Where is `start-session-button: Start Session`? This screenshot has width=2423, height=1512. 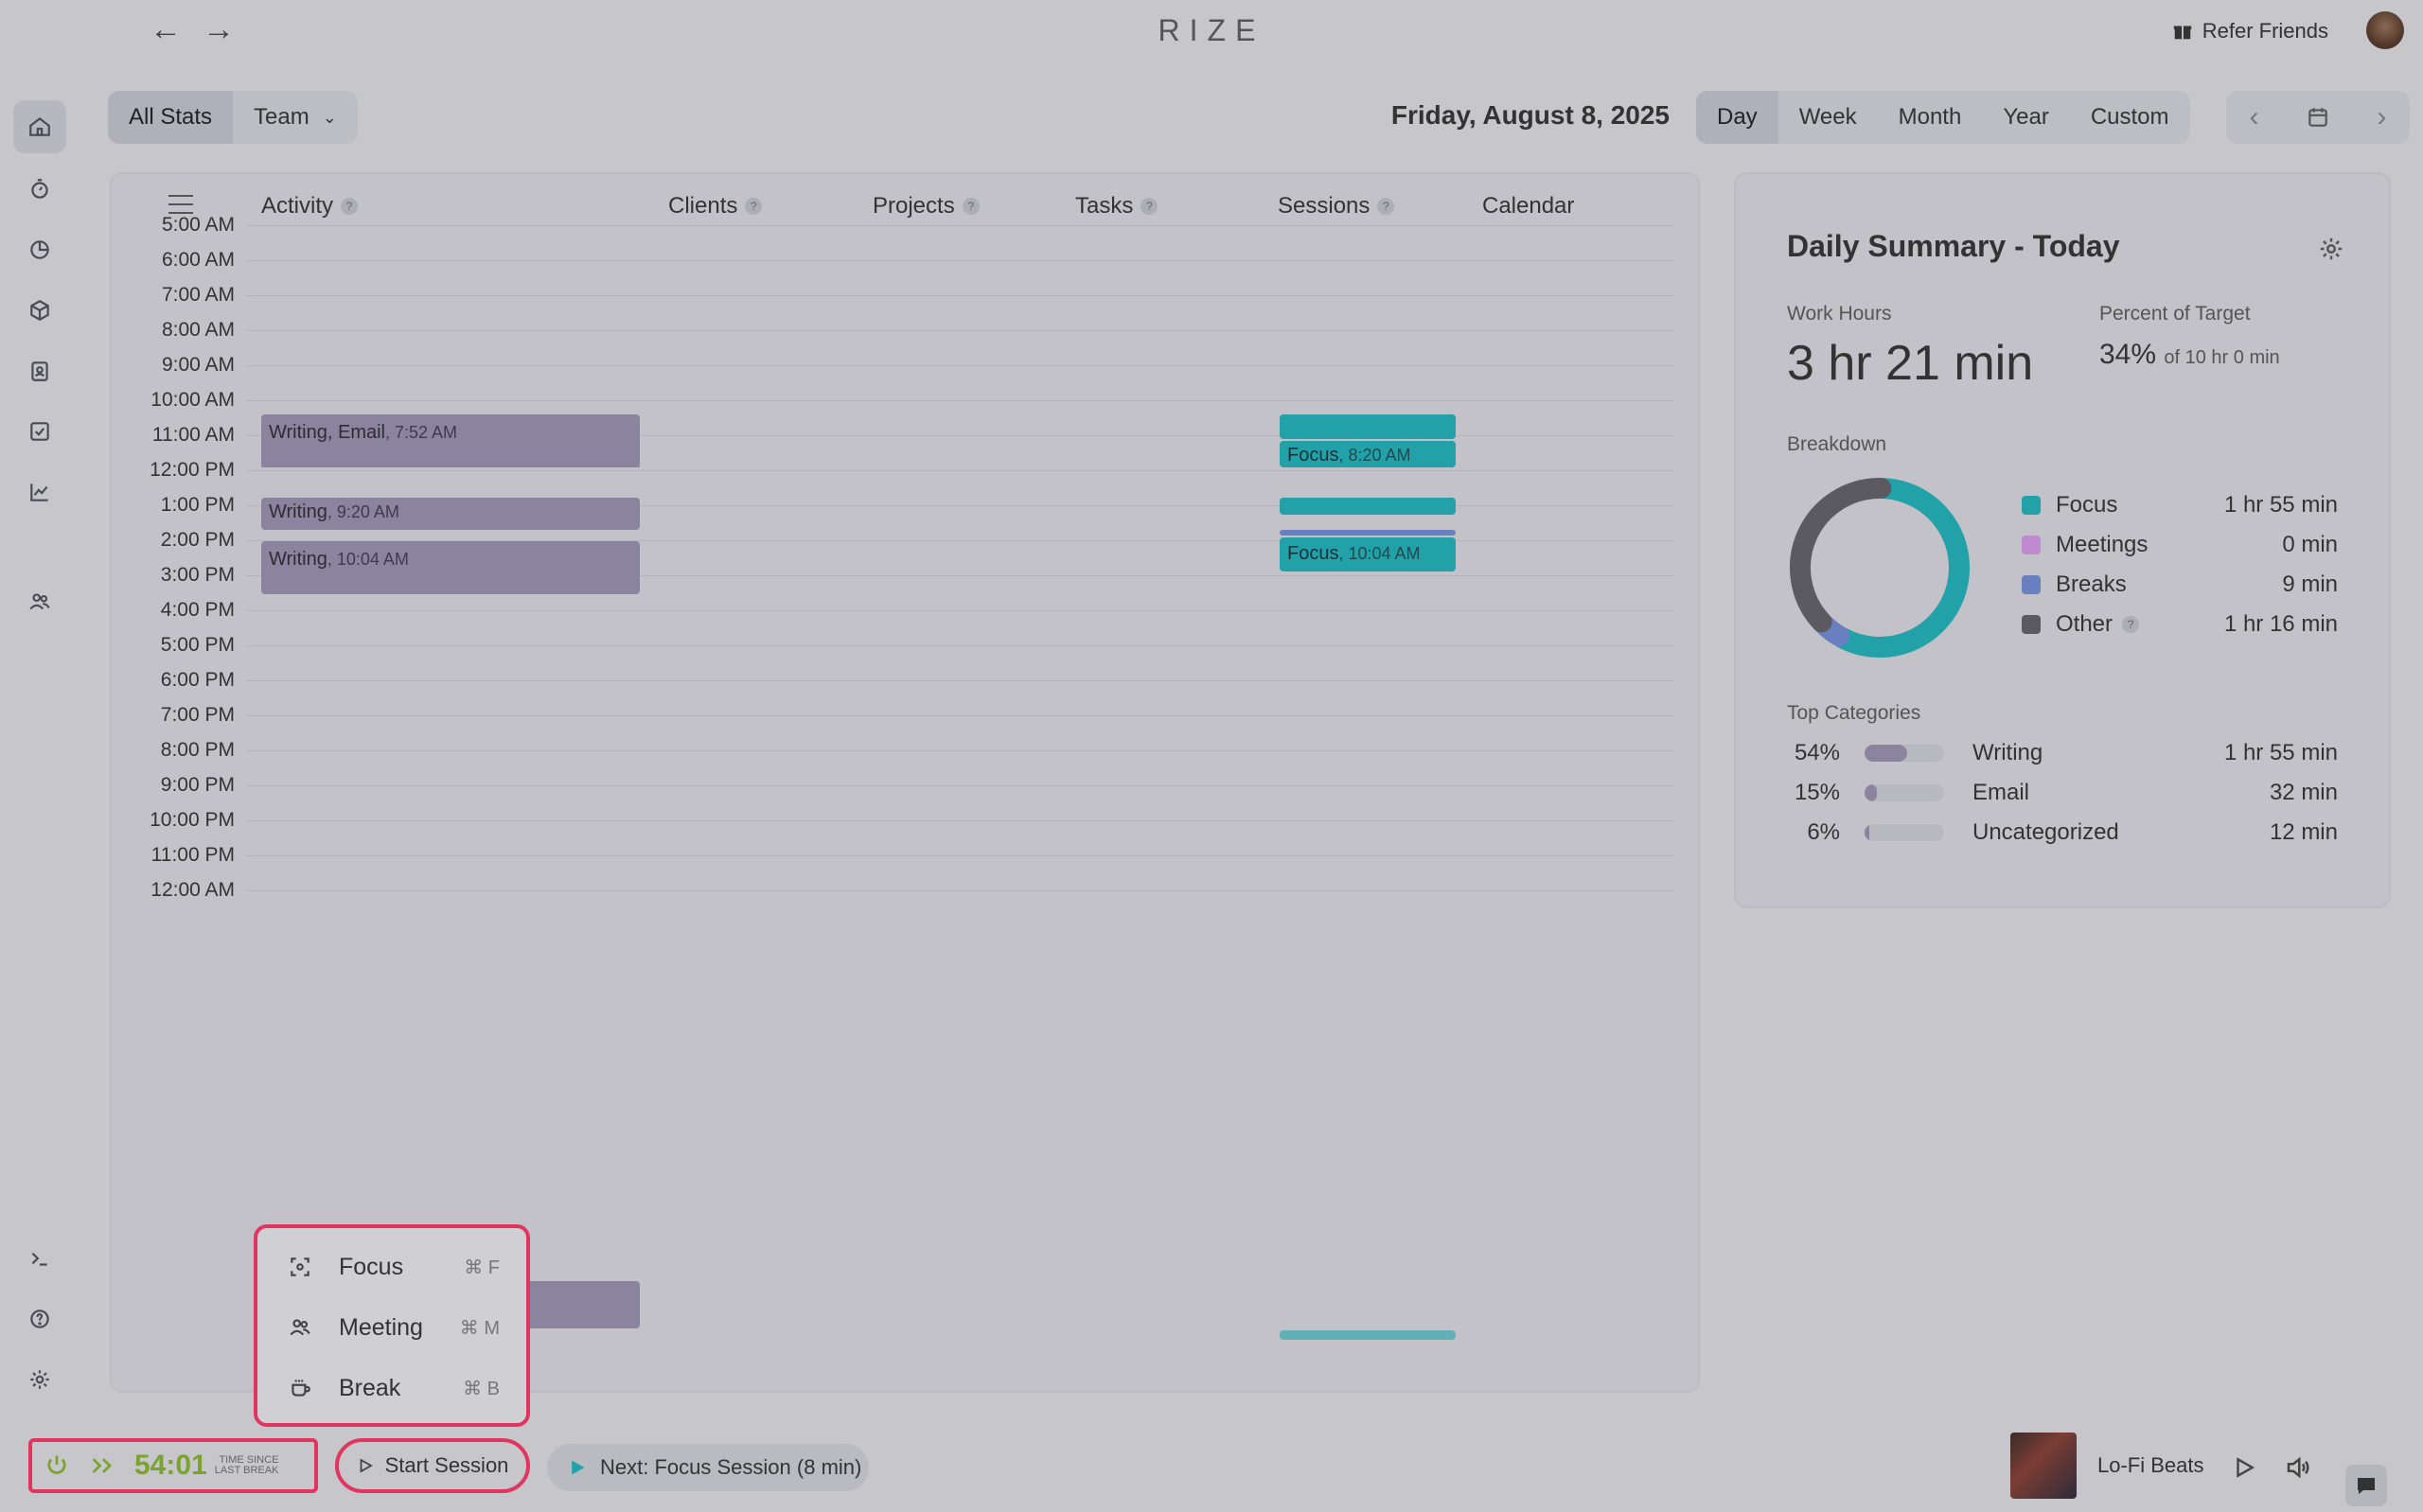
start-session-button: Start Session is located at coordinates (432, 1465).